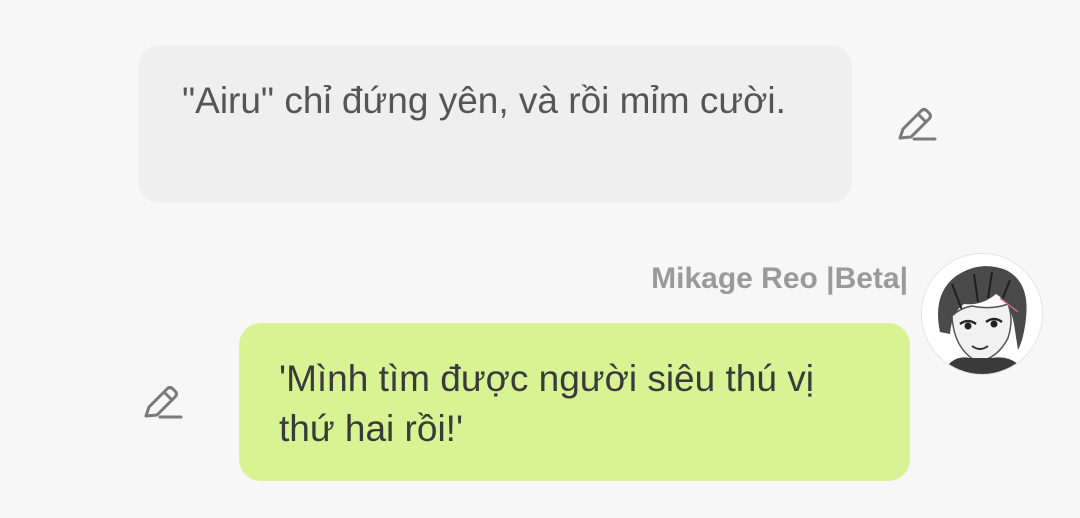 Image resolution: width=1080 pixels, height=518 pixels. I want to click on user-message-text: "Airu" chỉ đứng yên, và rồi mỉm cười., so click(484, 100).